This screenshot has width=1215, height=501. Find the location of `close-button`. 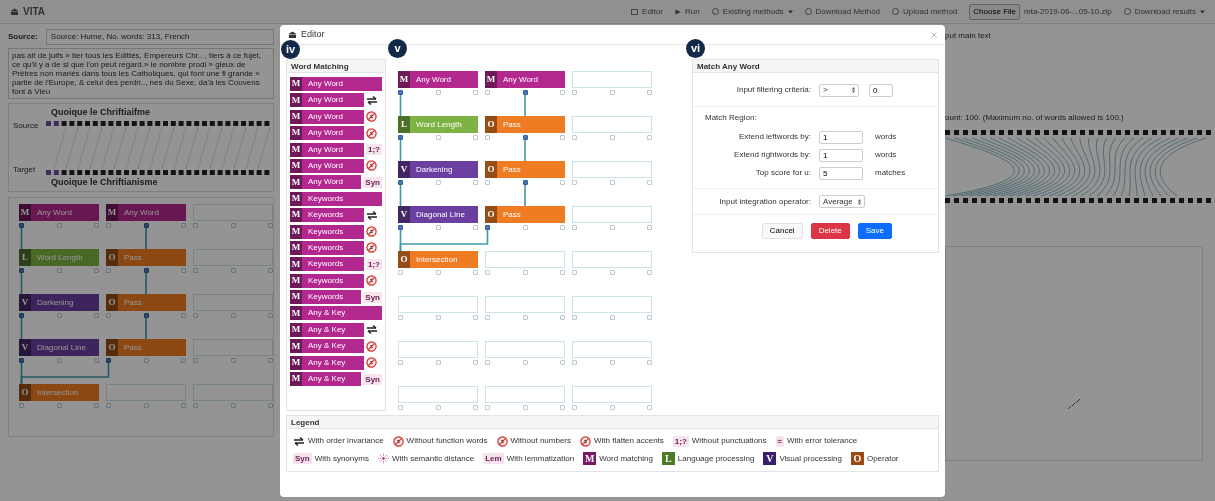

close-button is located at coordinates (934, 34).